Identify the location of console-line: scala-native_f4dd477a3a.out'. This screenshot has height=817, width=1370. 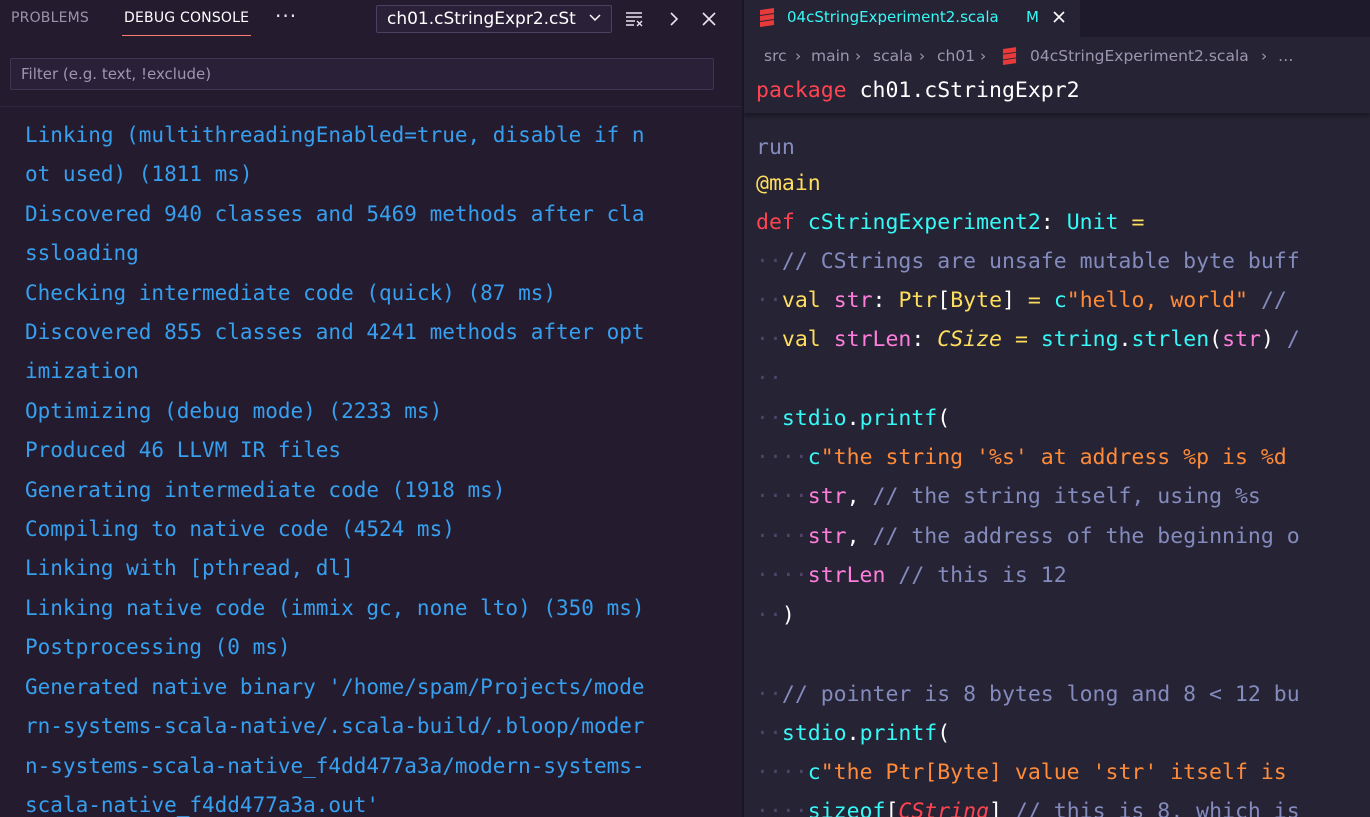
(202, 804).